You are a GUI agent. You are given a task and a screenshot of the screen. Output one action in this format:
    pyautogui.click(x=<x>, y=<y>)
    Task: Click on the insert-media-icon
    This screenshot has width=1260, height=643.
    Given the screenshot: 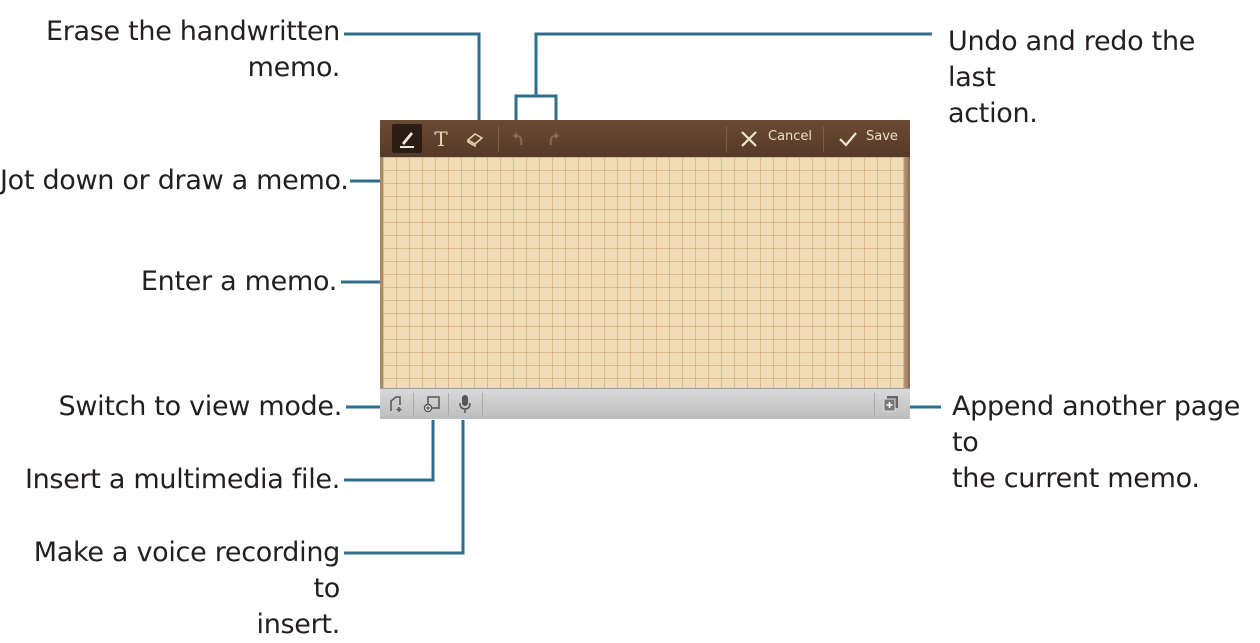 What is the action you would take?
    pyautogui.click(x=431, y=404)
    